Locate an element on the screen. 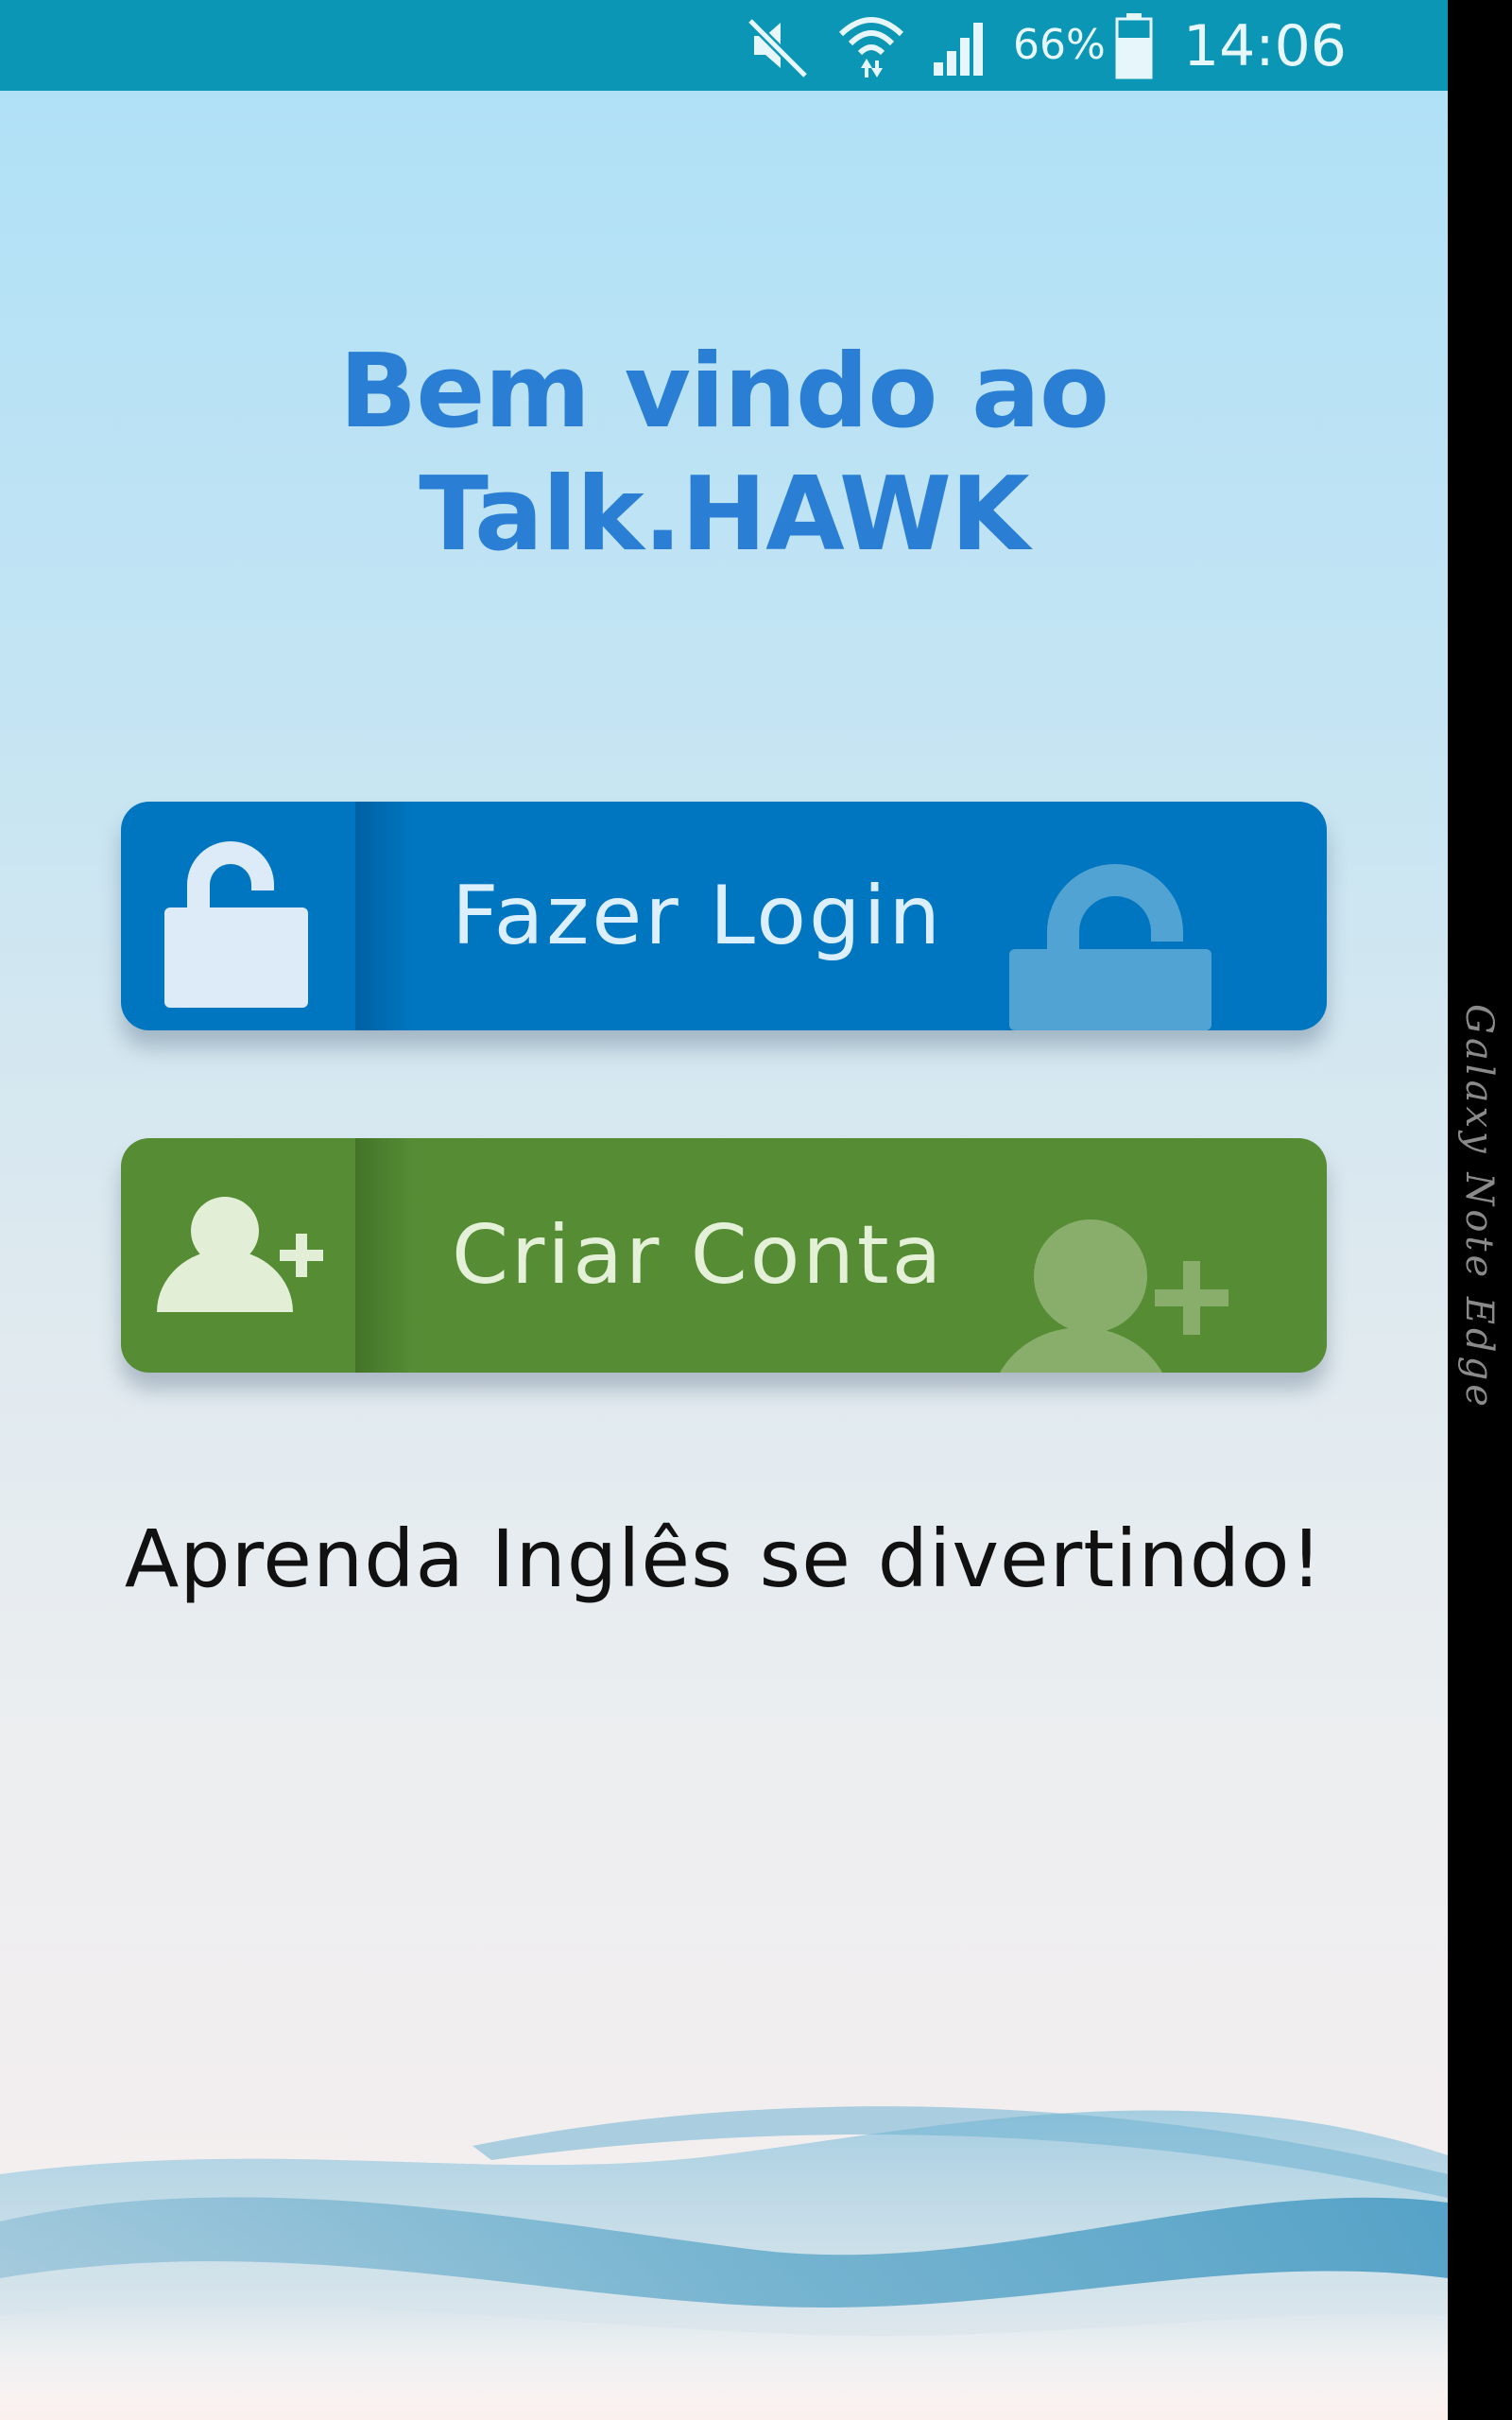 The height and width of the screenshot is (2420, 1512). clock: 14:06 is located at coordinates (1265, 46).